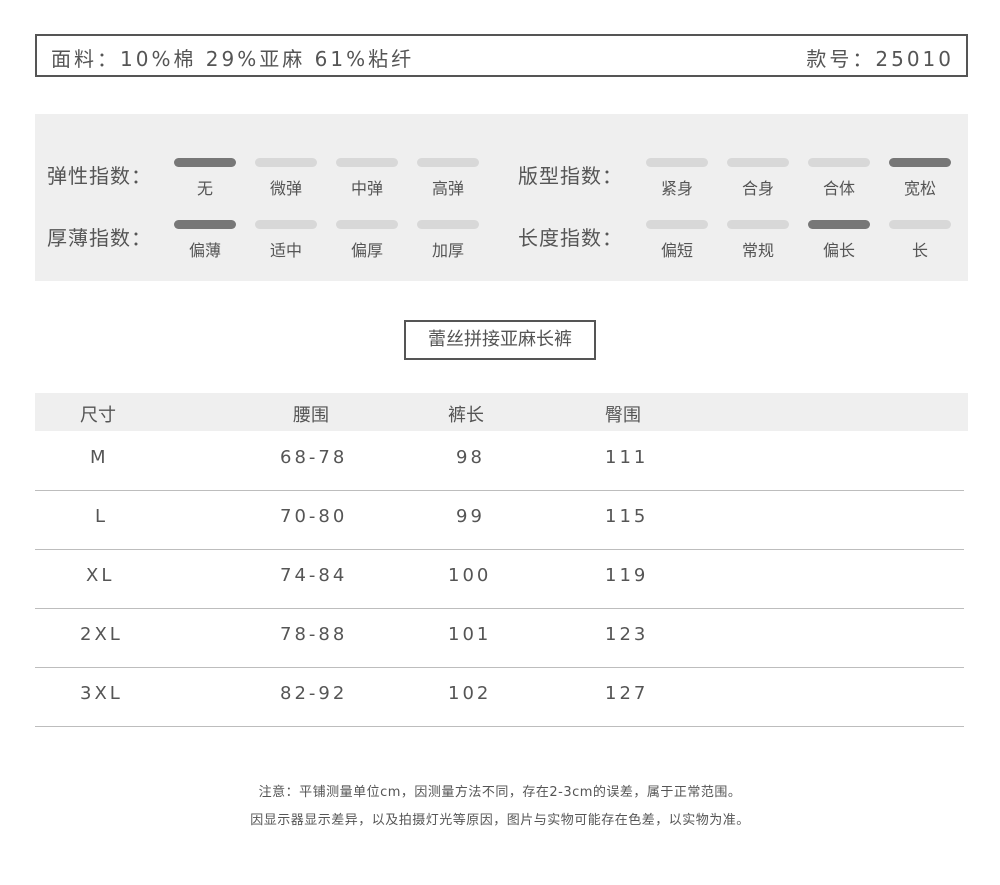 This screenshot has width=1000, height=885. What do you see at coordinates (314, 575) in the screenshot?
I see `cell-waist: 74-84` at bounding box center [314, 575].